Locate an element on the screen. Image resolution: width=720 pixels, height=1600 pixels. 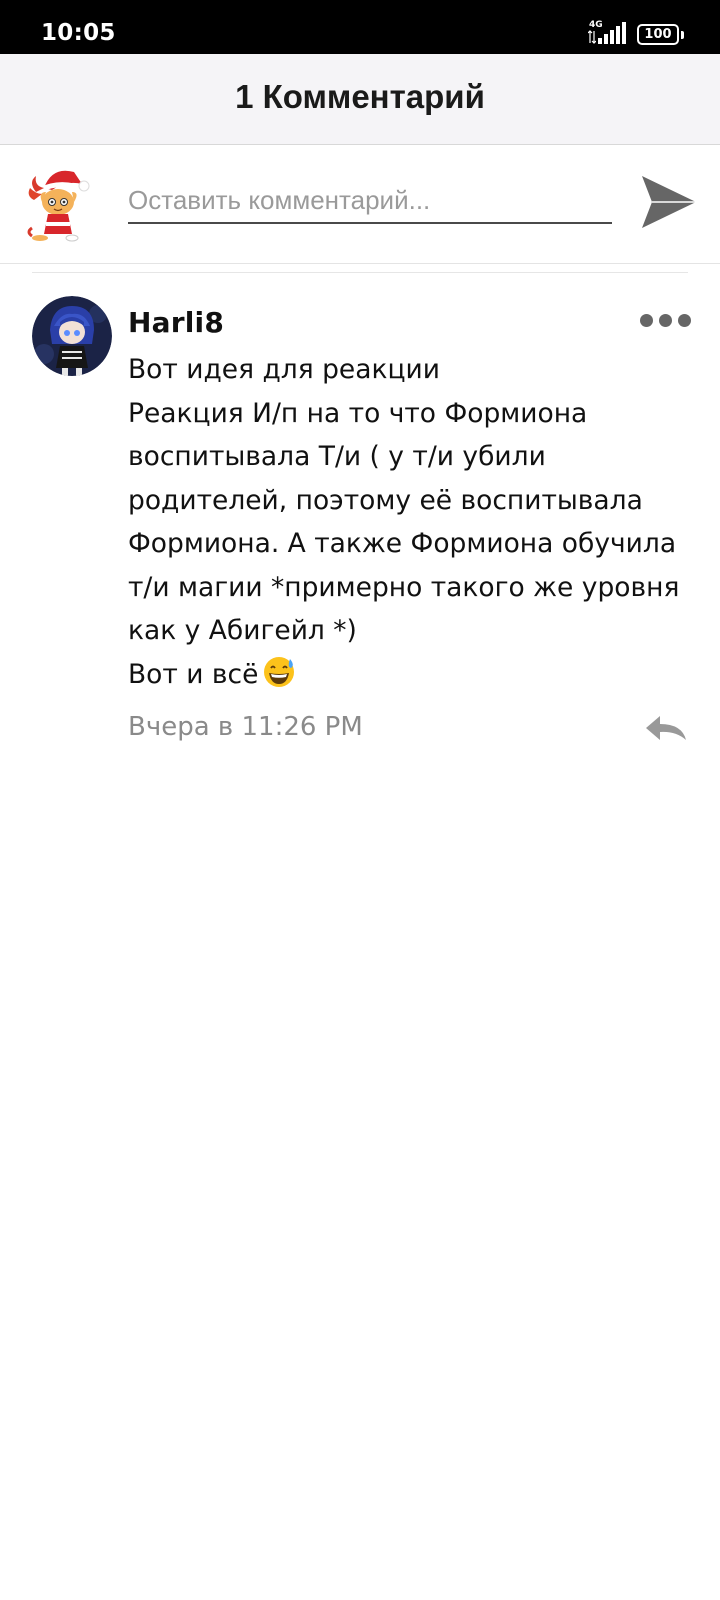
status-time: 10:05 is located at coordinates (78, 33).